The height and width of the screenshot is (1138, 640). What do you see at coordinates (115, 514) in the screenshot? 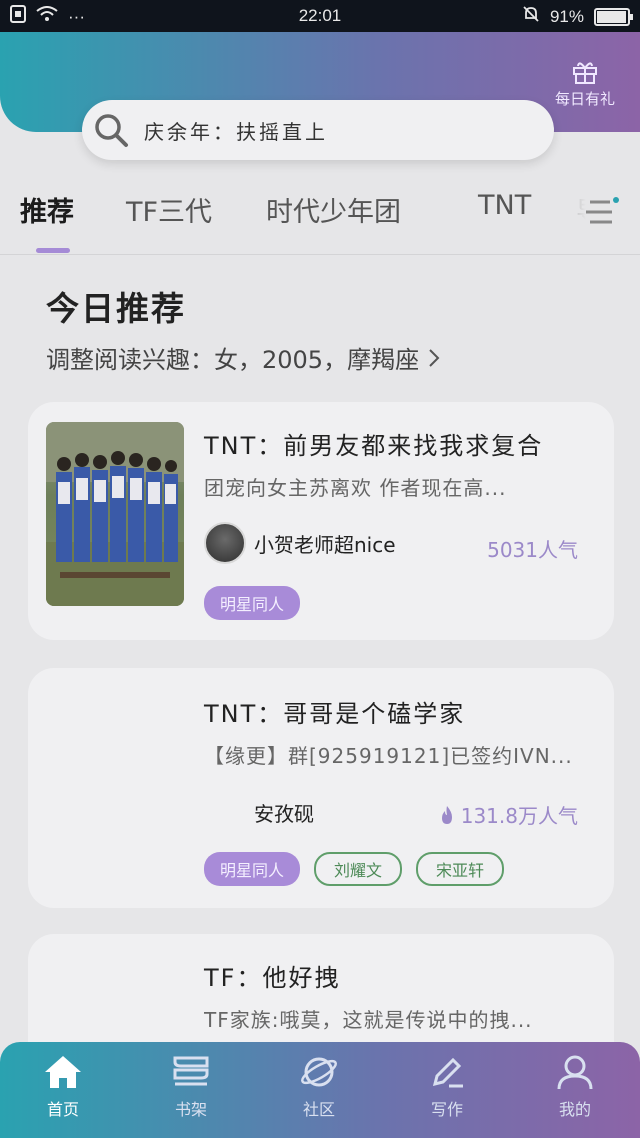
I see `book-cover` at bounding box center [115, 514].